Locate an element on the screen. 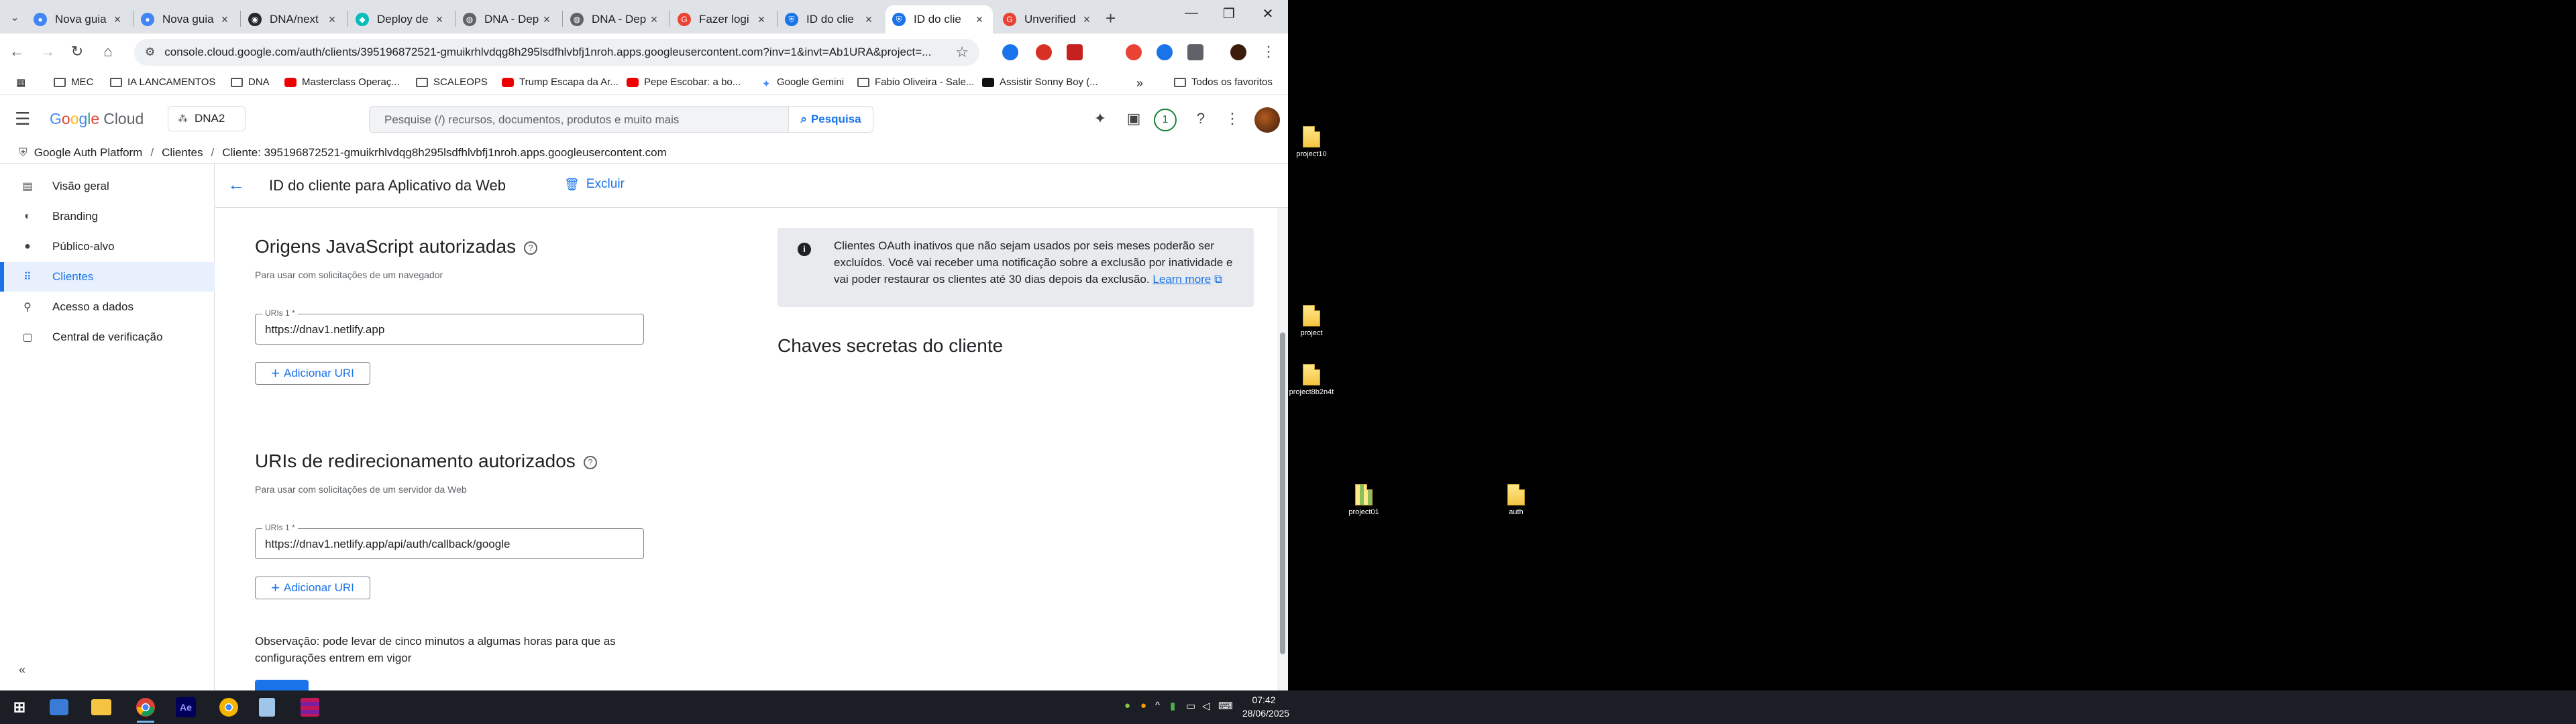 Image resolution: width=2576 pixels, height=724 pixels. profile-avatar is located at coordinates (1238, 52).